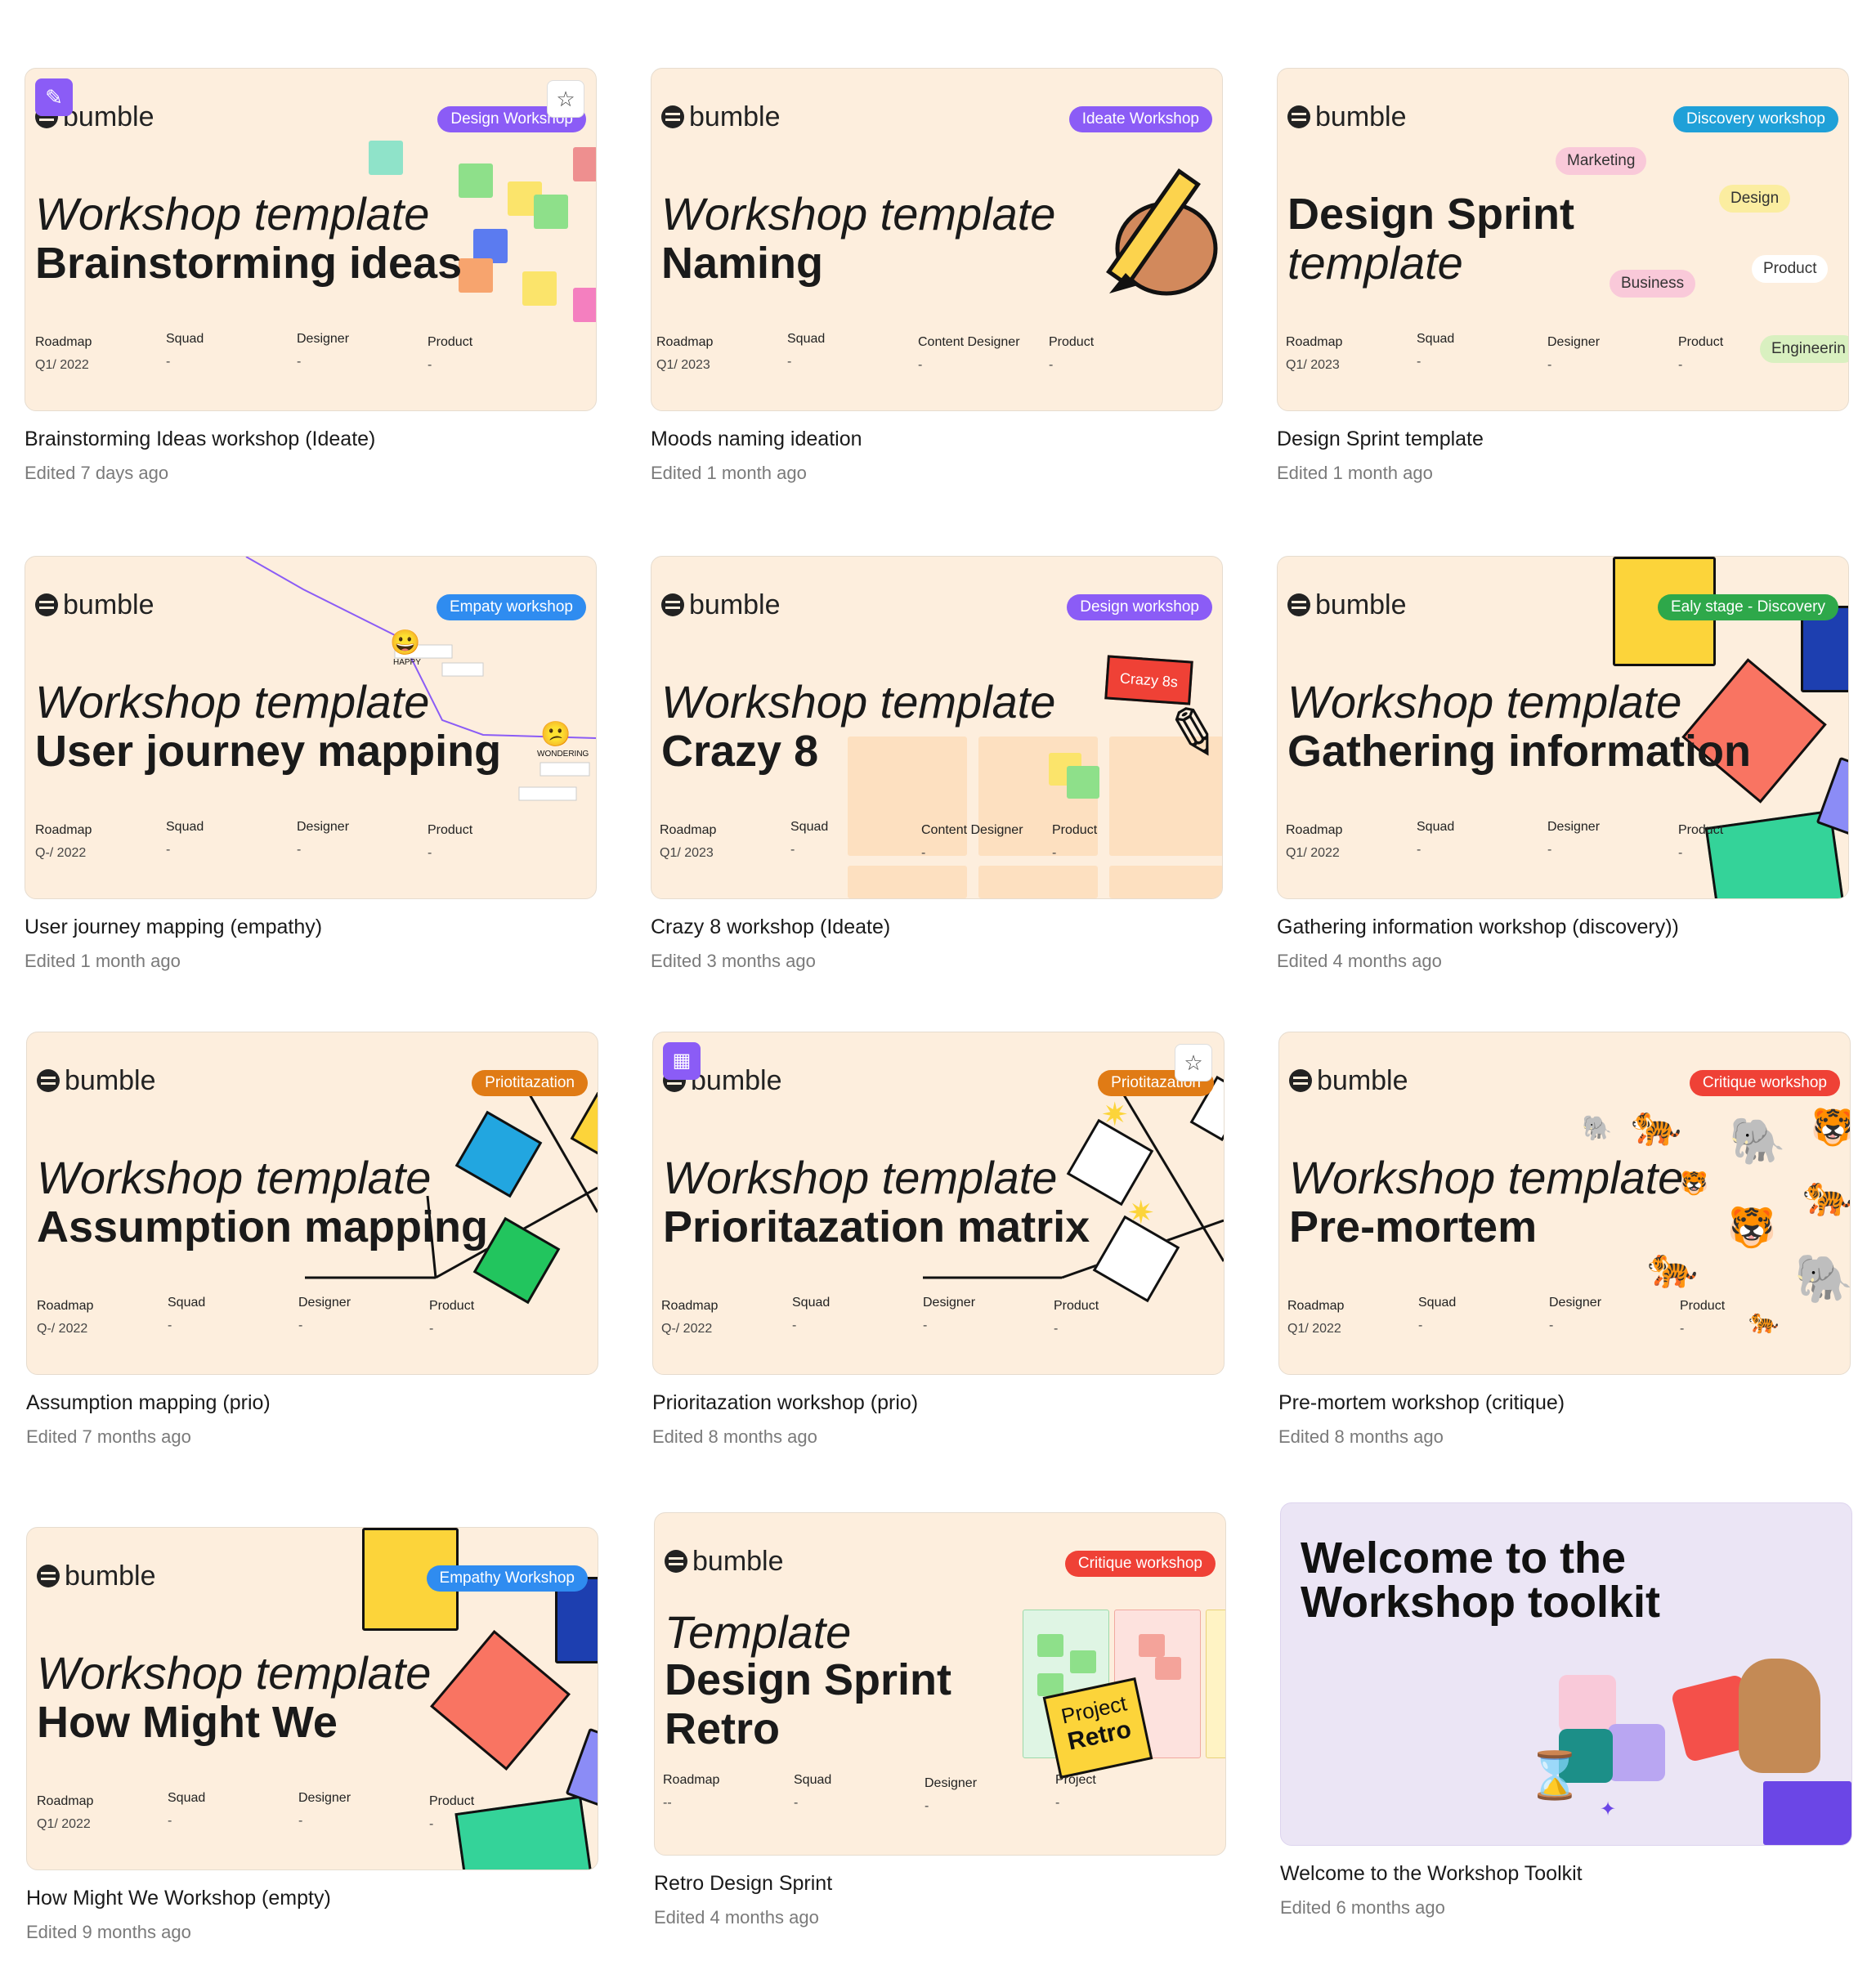  I want to click on board-title: Brainstorming Ideas workshop (Ideate), so click(200, 439).